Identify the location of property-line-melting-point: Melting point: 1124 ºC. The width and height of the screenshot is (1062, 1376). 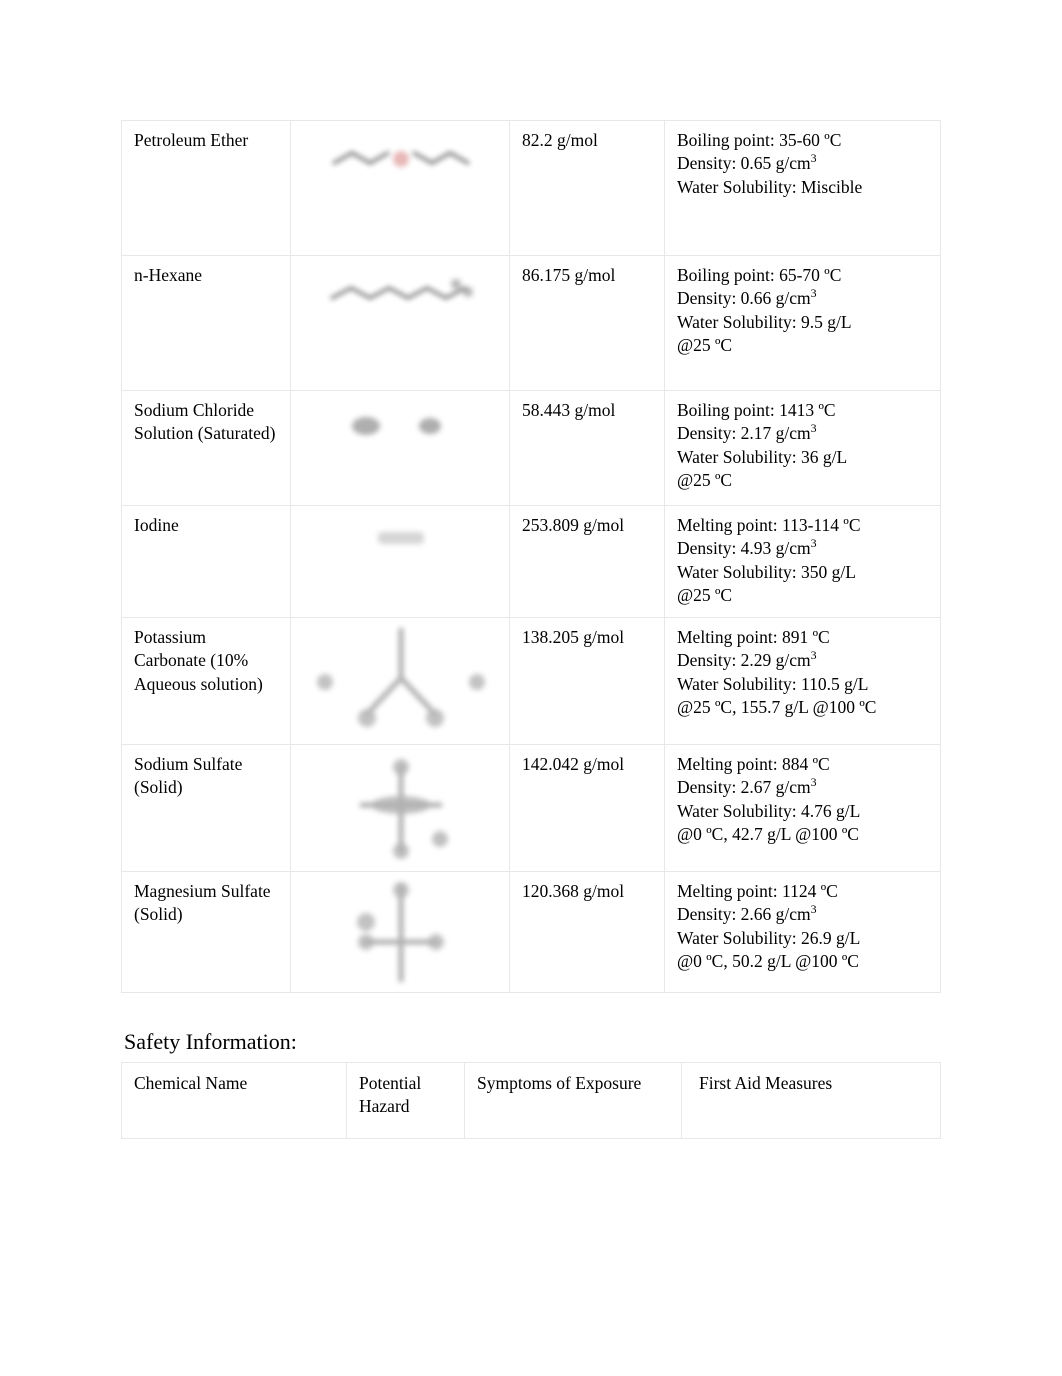
(757, 891).